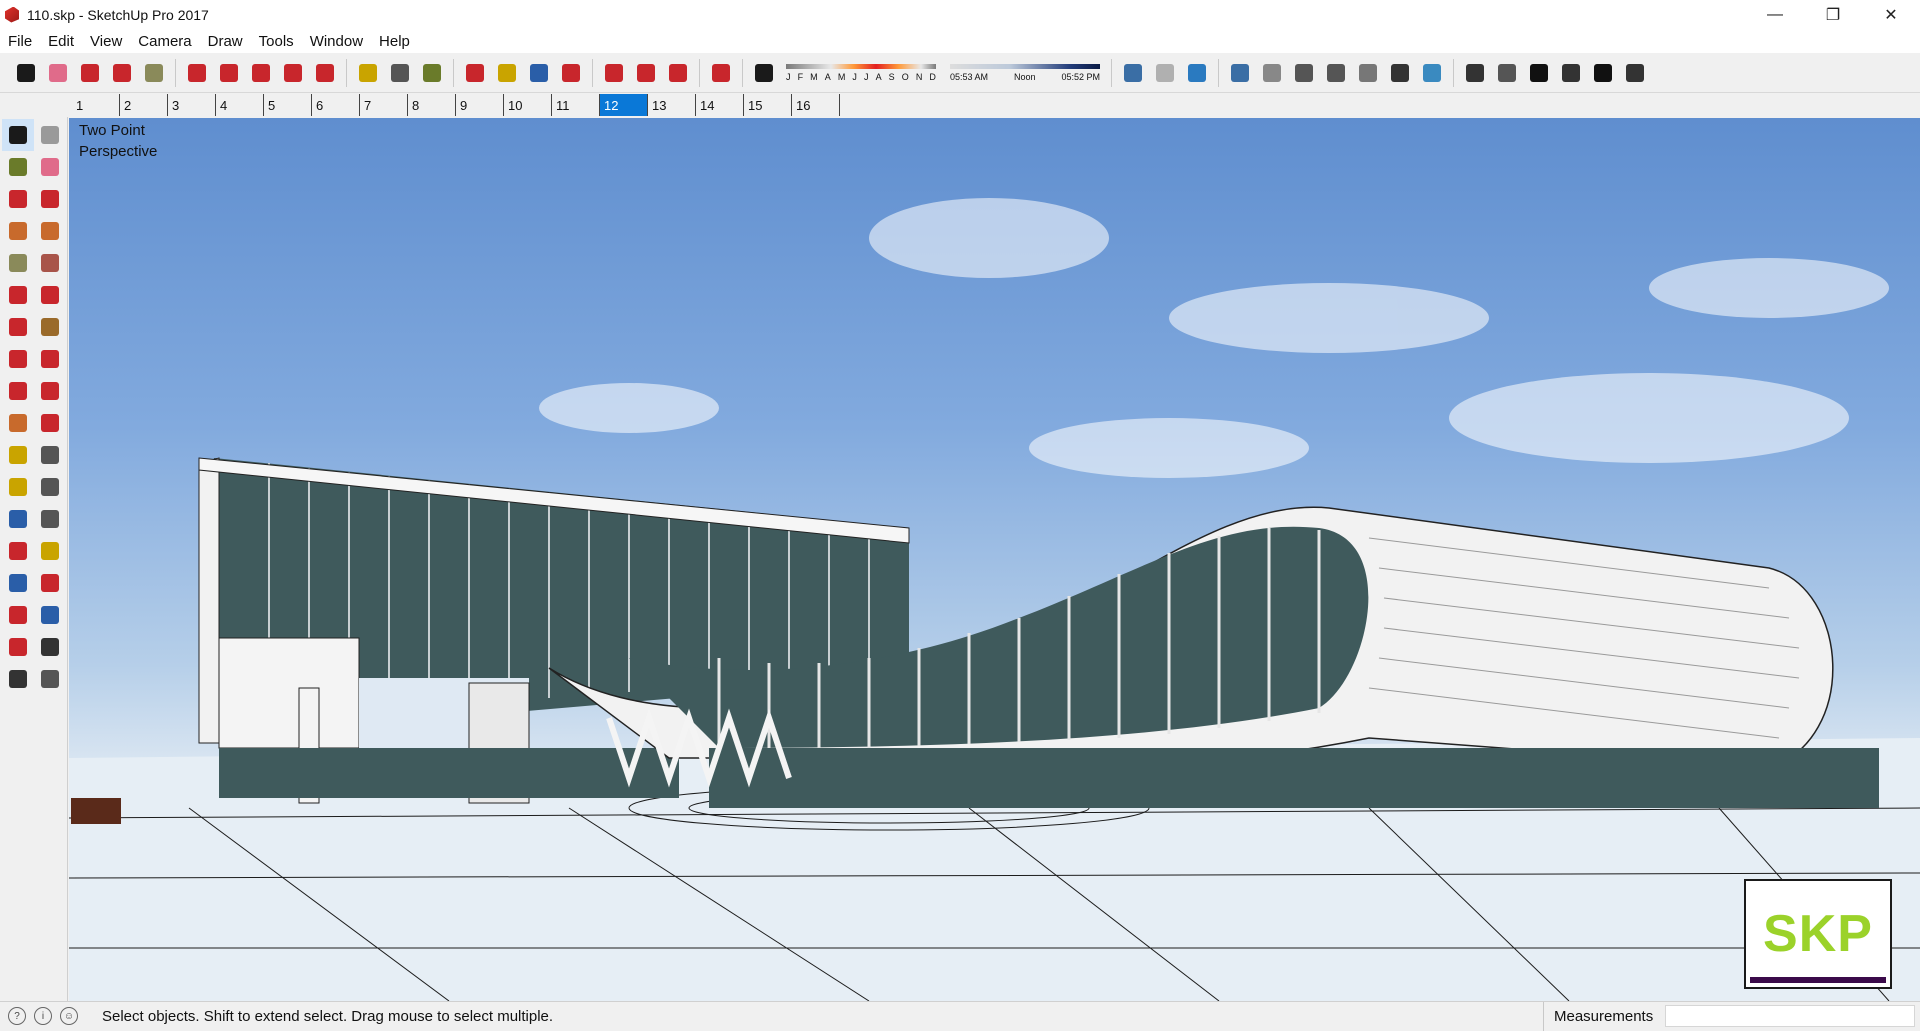 The height and width of the screenshot is (1031, 1920). I want to click on previous-view-tool-button, so click(50, 615).